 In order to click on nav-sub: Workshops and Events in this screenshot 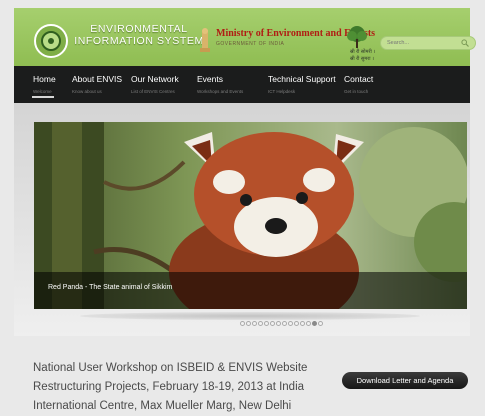, I will do `click(220, 91)`.